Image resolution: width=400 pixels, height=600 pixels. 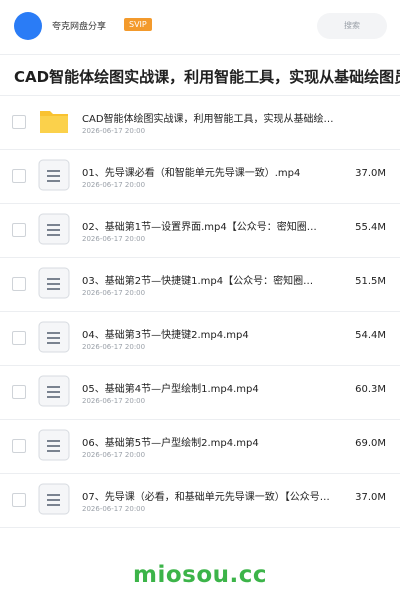 What do you see at coordinates (370, 281) in the screenshot?
I see `file-size: 51.5M` at bounding box center [370, 281].